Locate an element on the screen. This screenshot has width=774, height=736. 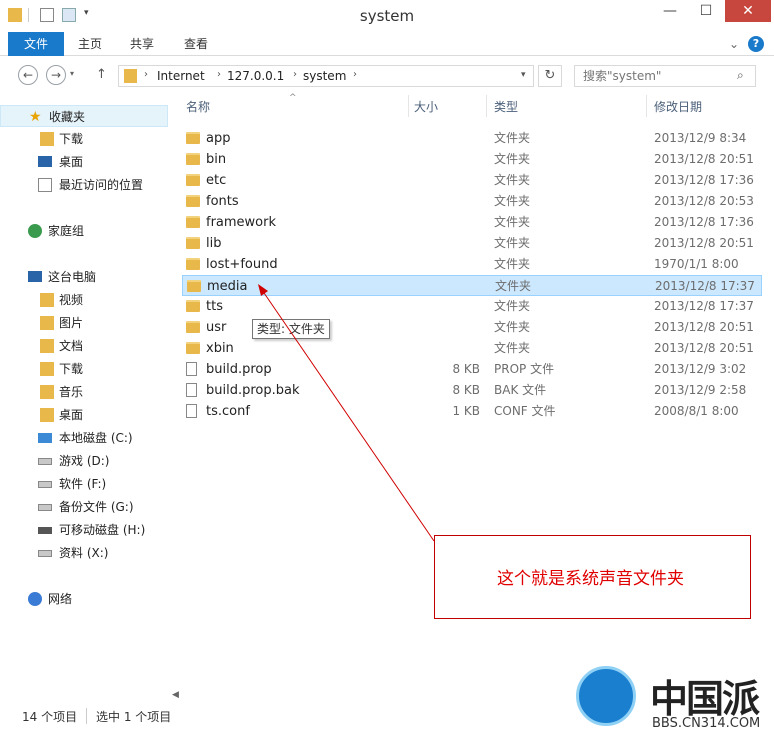
logo-globe-icon is located at coordinates (606, 696).